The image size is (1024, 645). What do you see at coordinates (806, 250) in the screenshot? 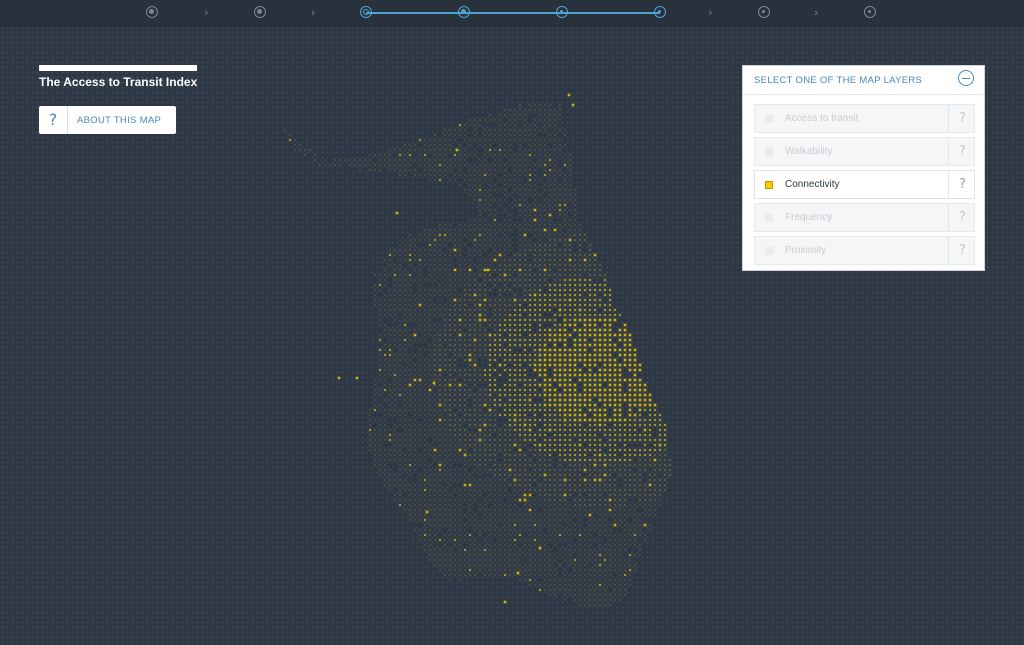
I see `layer-label: Proximity` at bounding box center [806, 250].